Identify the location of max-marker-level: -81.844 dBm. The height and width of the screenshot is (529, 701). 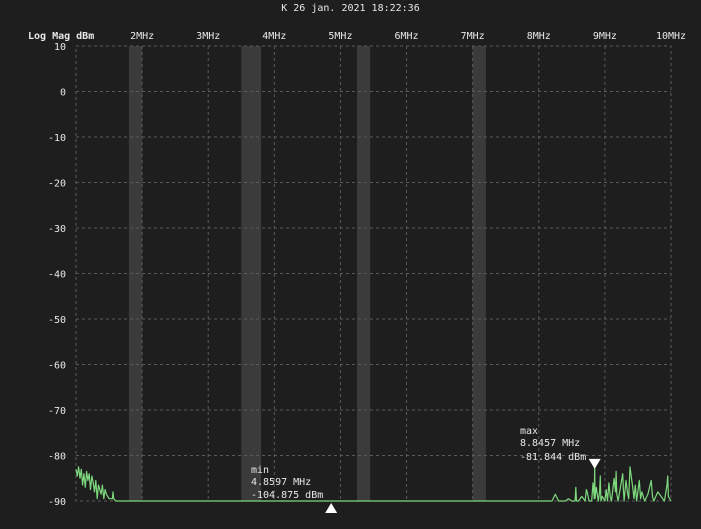
(553, 457).